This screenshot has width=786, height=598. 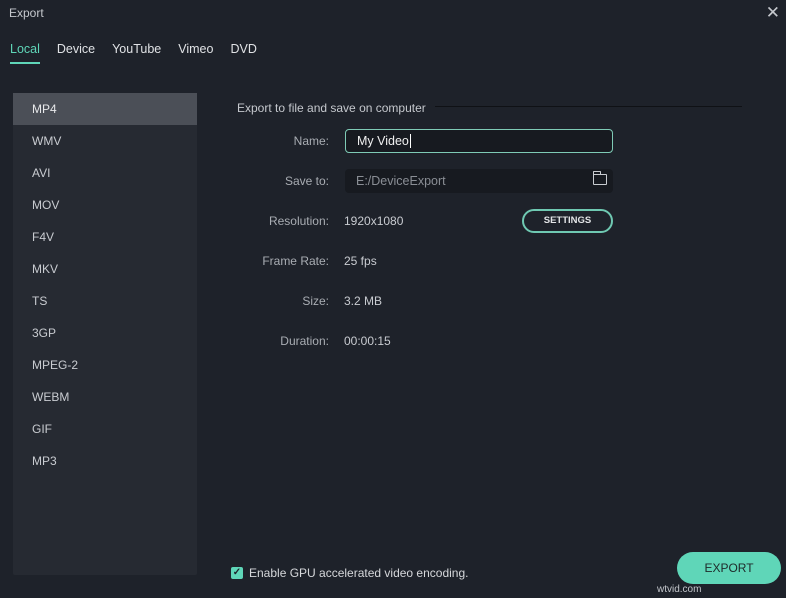 I want to click on format-f4v: F4V, so click(x=105, y=237).